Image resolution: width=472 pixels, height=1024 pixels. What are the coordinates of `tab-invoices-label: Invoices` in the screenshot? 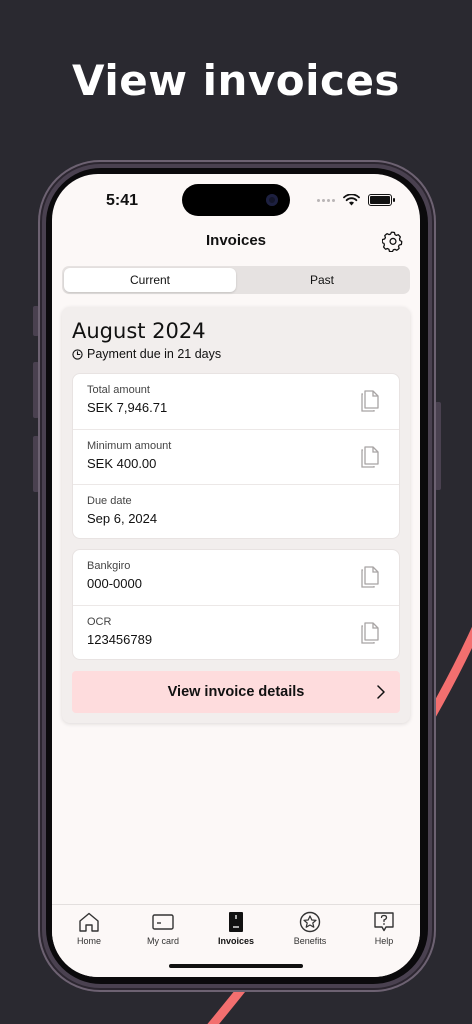 It's located at (236, 941).